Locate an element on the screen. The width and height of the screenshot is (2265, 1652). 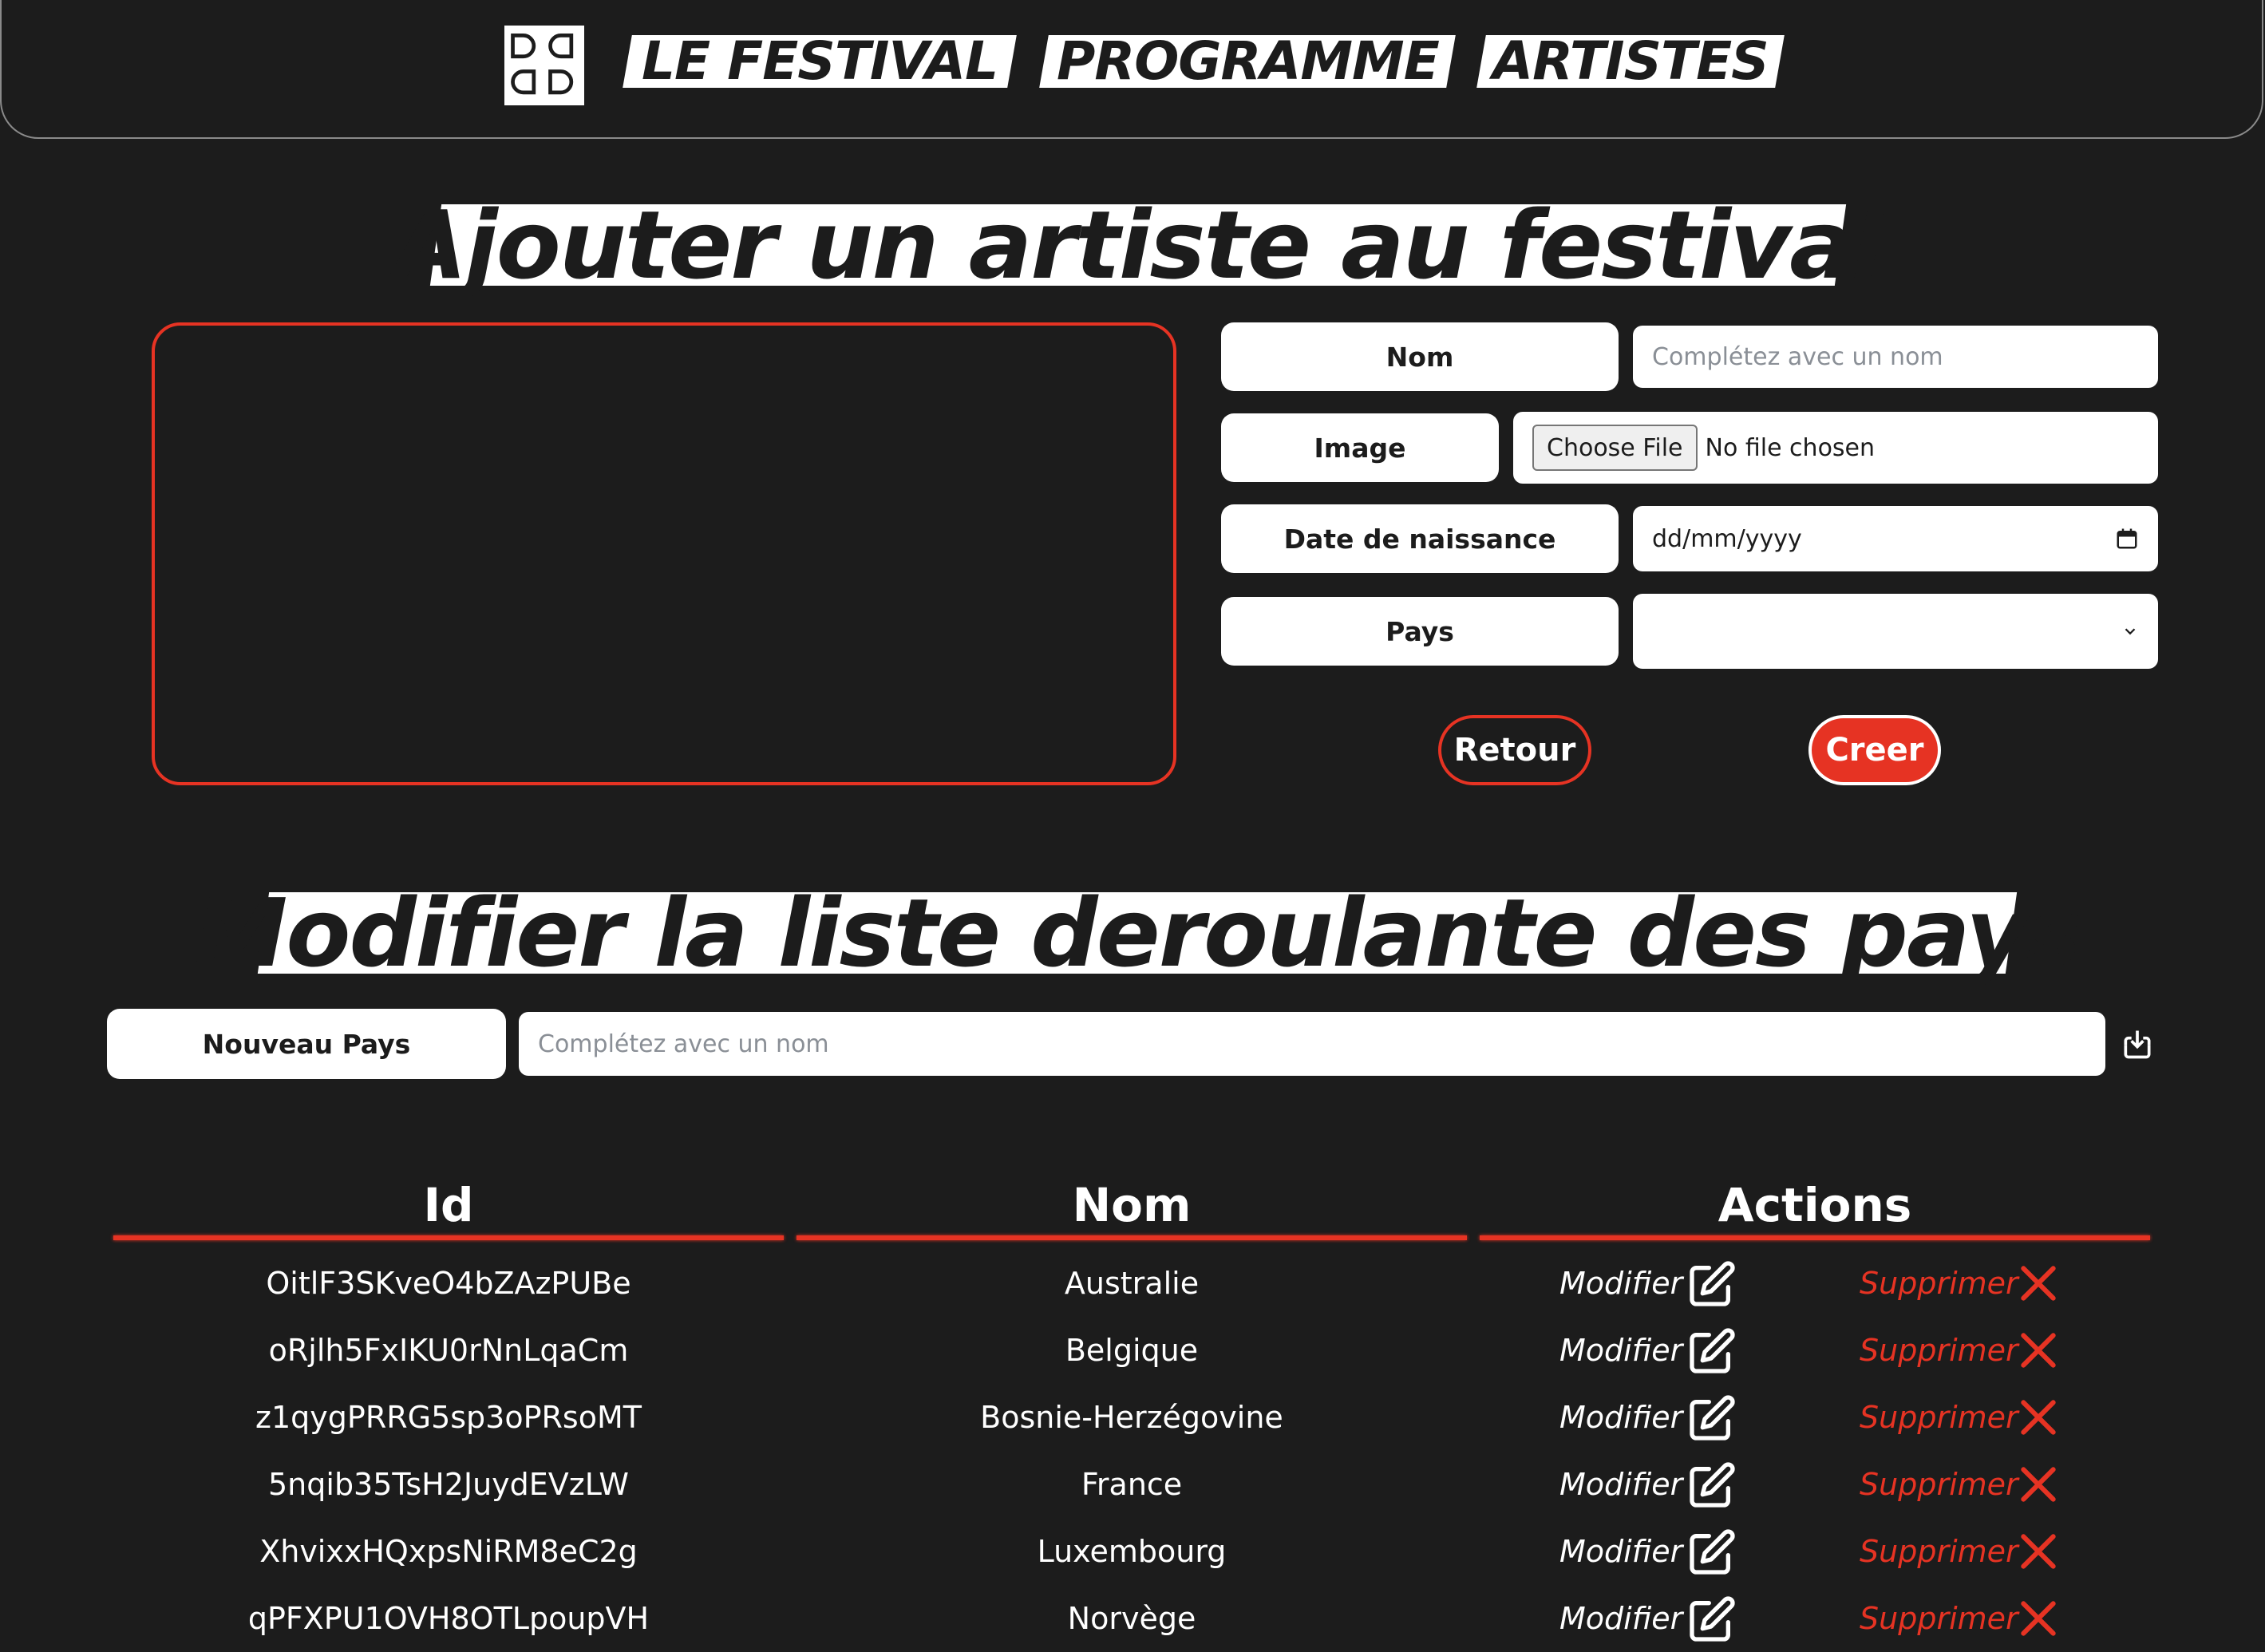
country-id: OitlF3SKveO4bZAzPUBe is located at coordinates (449, 1283).